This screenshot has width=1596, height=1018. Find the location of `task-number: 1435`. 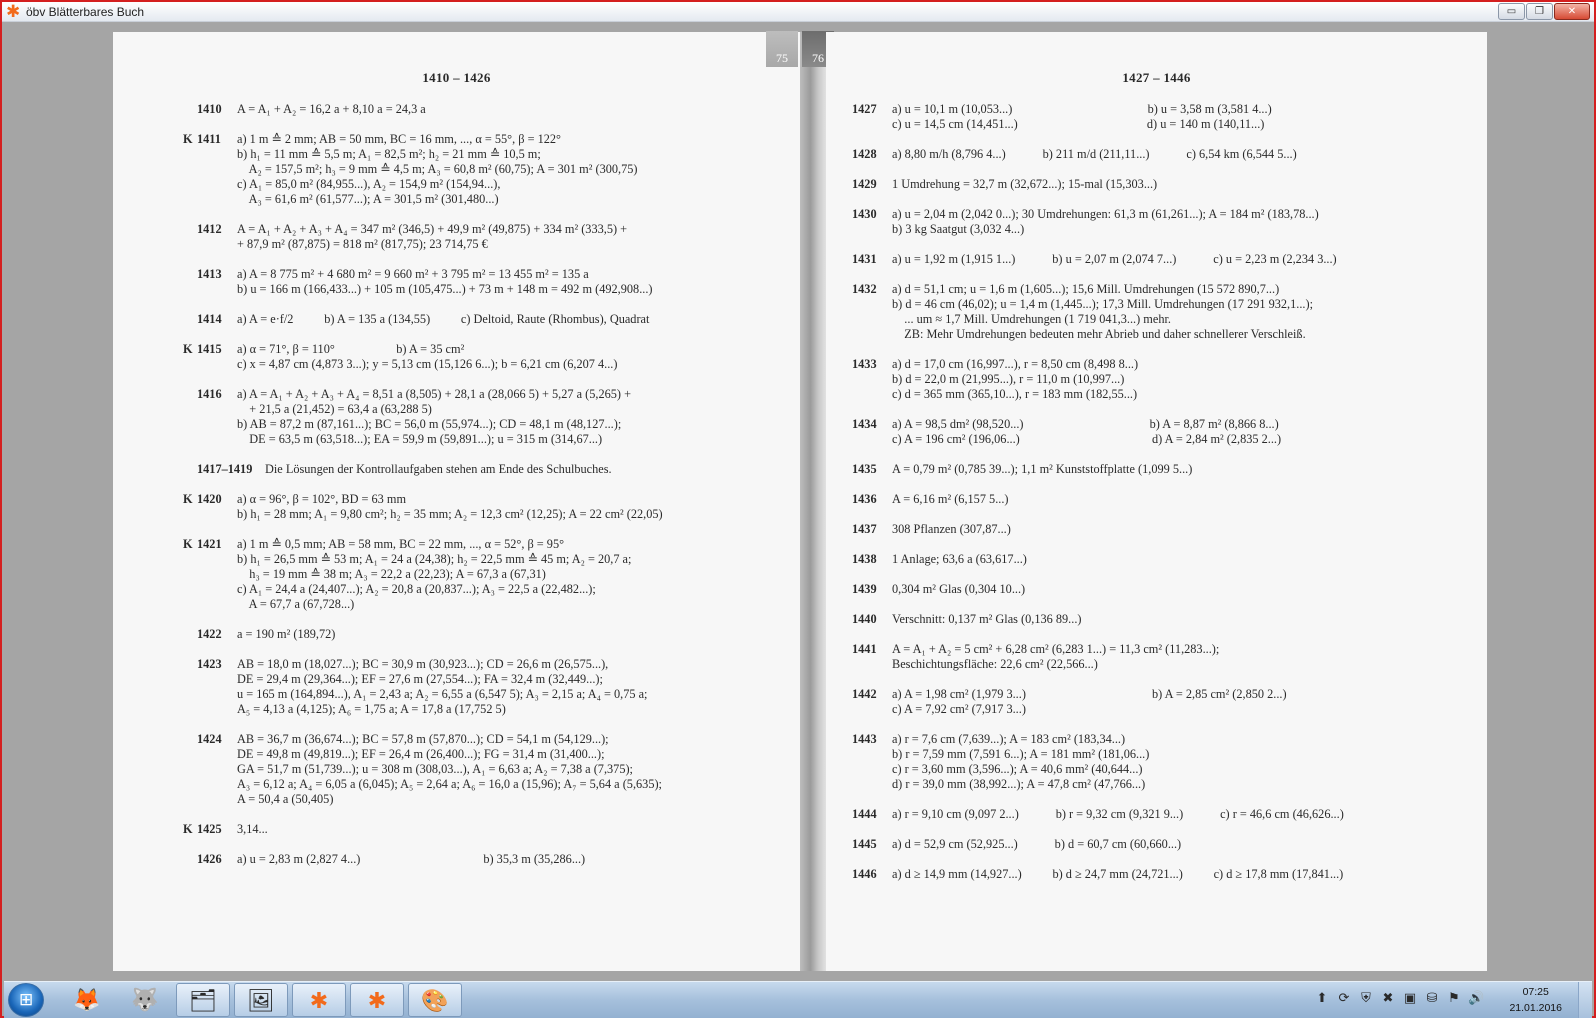

task-number: 1435 is located at coordinates (864, 469).